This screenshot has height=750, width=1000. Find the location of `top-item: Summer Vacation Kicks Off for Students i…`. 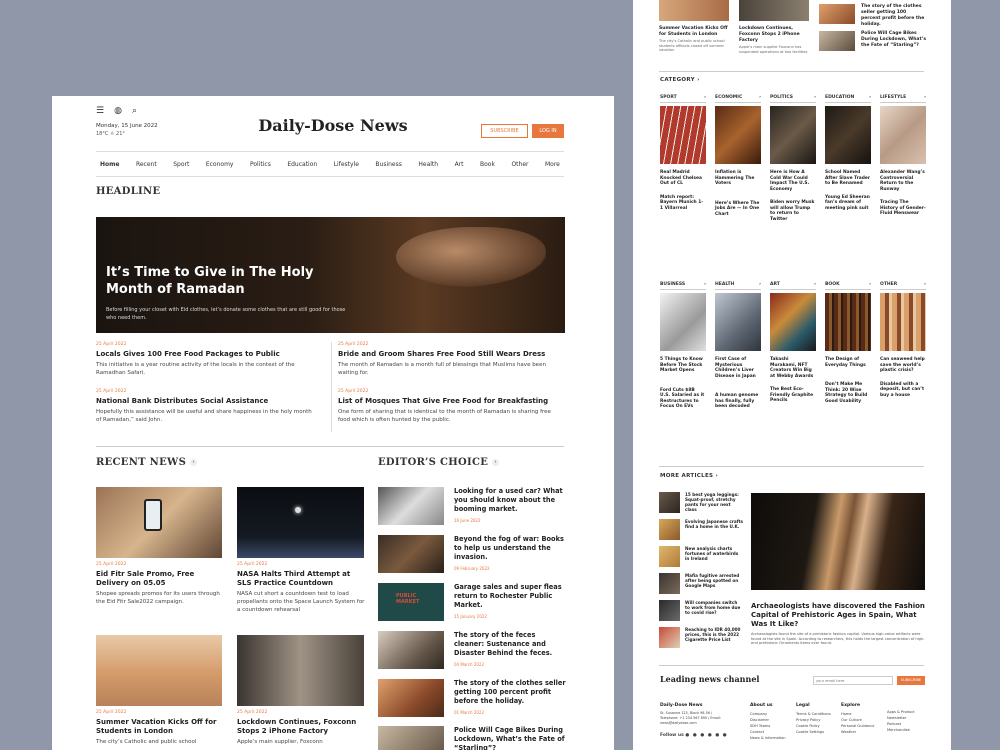

top-item: Summer Vacation Kicks Off for Students i… is located at coordinates (695, 39).